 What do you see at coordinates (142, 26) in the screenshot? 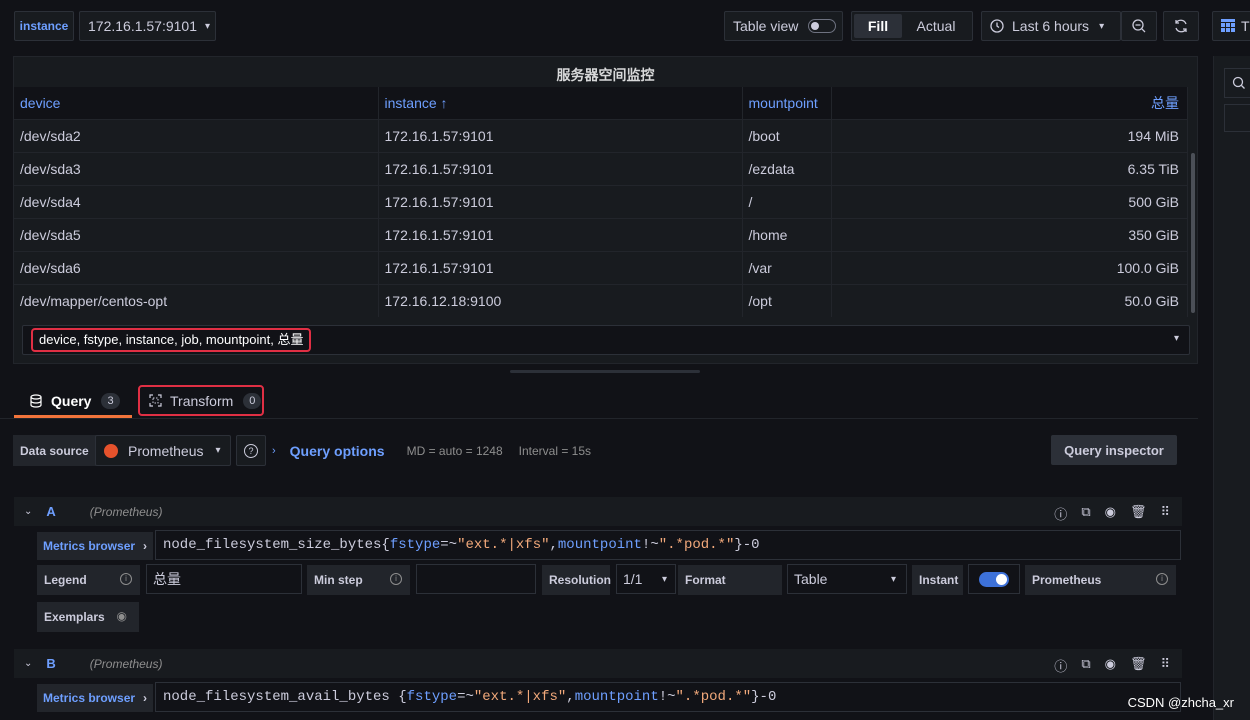
I see `instance-variable-value: 172.16.1.57:9101` at bounding box center [142, 26].